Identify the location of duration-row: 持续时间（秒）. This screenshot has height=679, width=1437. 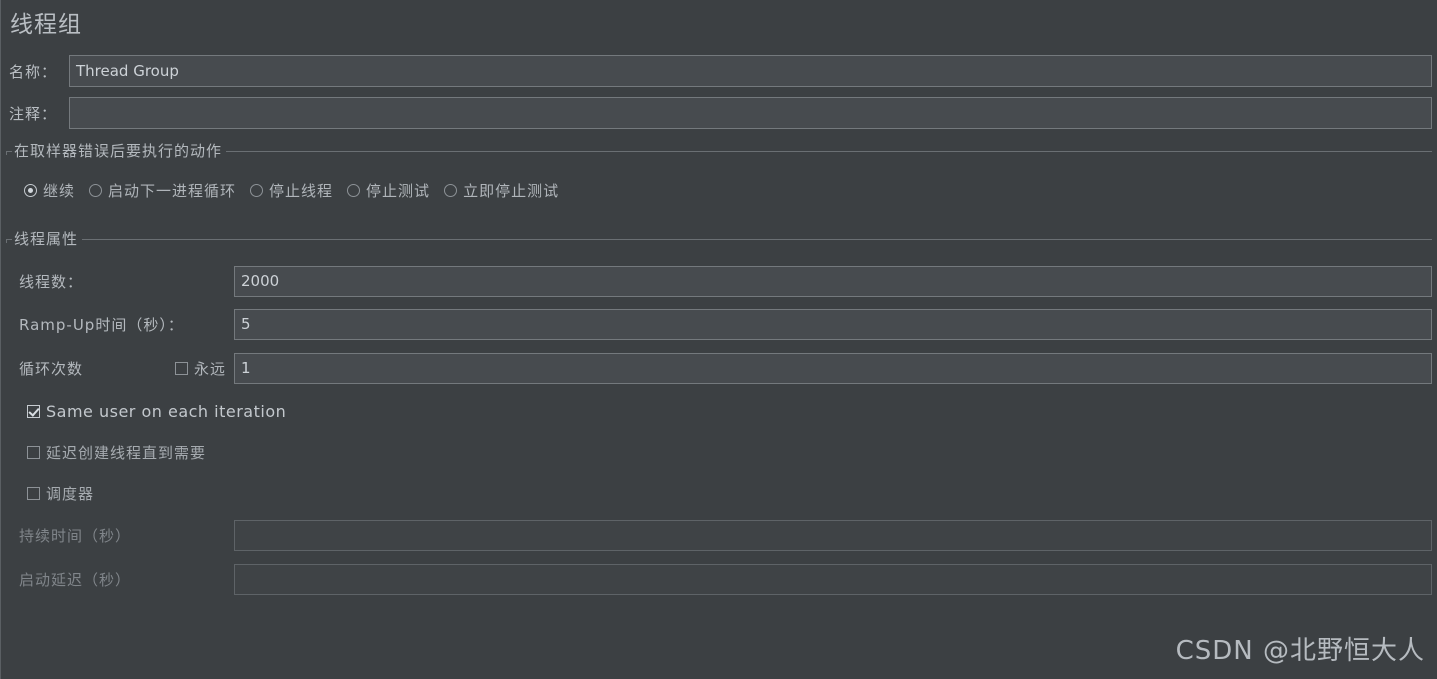
(716, 535).